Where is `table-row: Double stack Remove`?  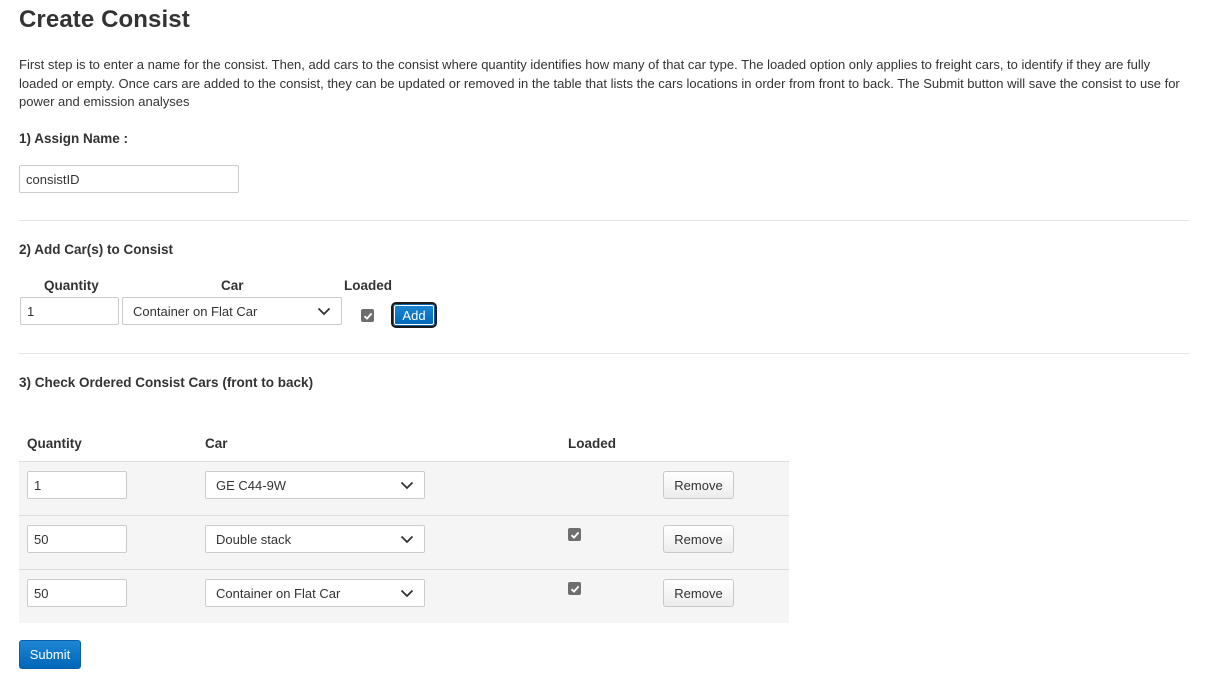 table-row: Double stack Remove is located at coordinates (404, 542).